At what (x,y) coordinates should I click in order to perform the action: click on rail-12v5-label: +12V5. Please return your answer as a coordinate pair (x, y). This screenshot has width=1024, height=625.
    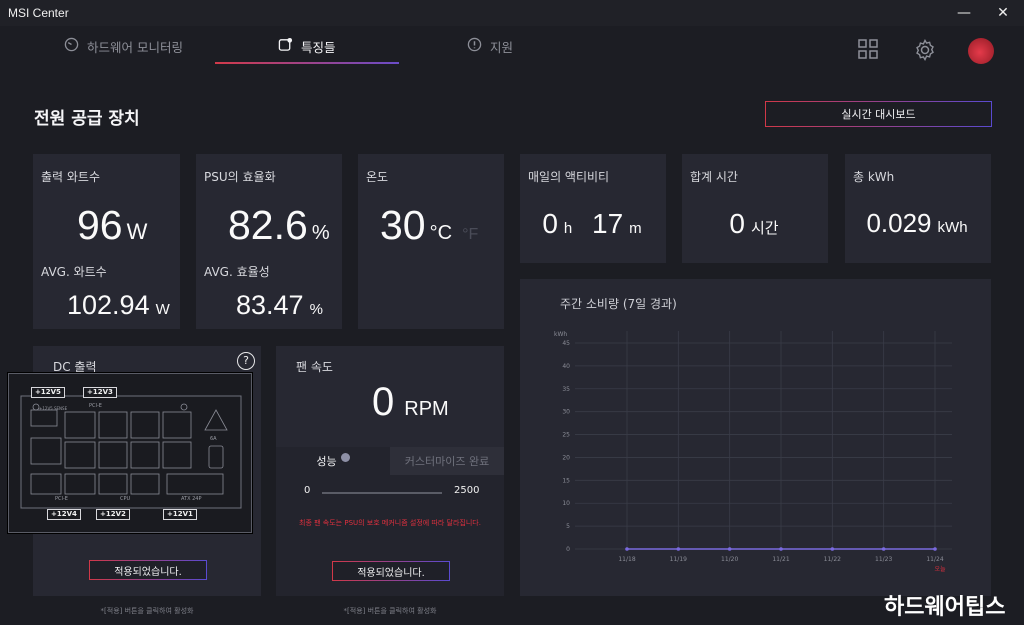
    Looking at the image, I should click on (48, 392).